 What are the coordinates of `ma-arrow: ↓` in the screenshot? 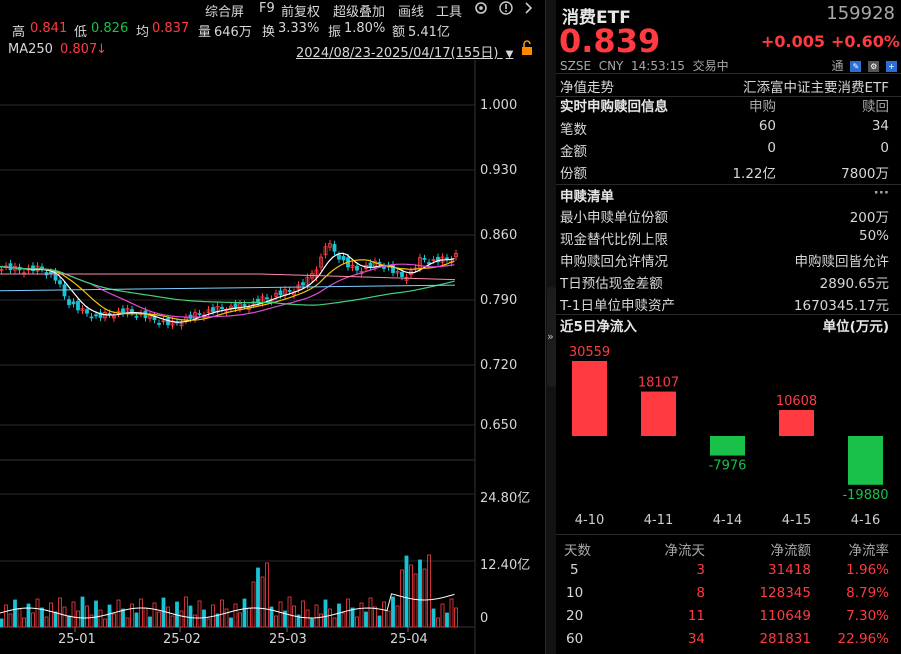 It's located at (101, 49).